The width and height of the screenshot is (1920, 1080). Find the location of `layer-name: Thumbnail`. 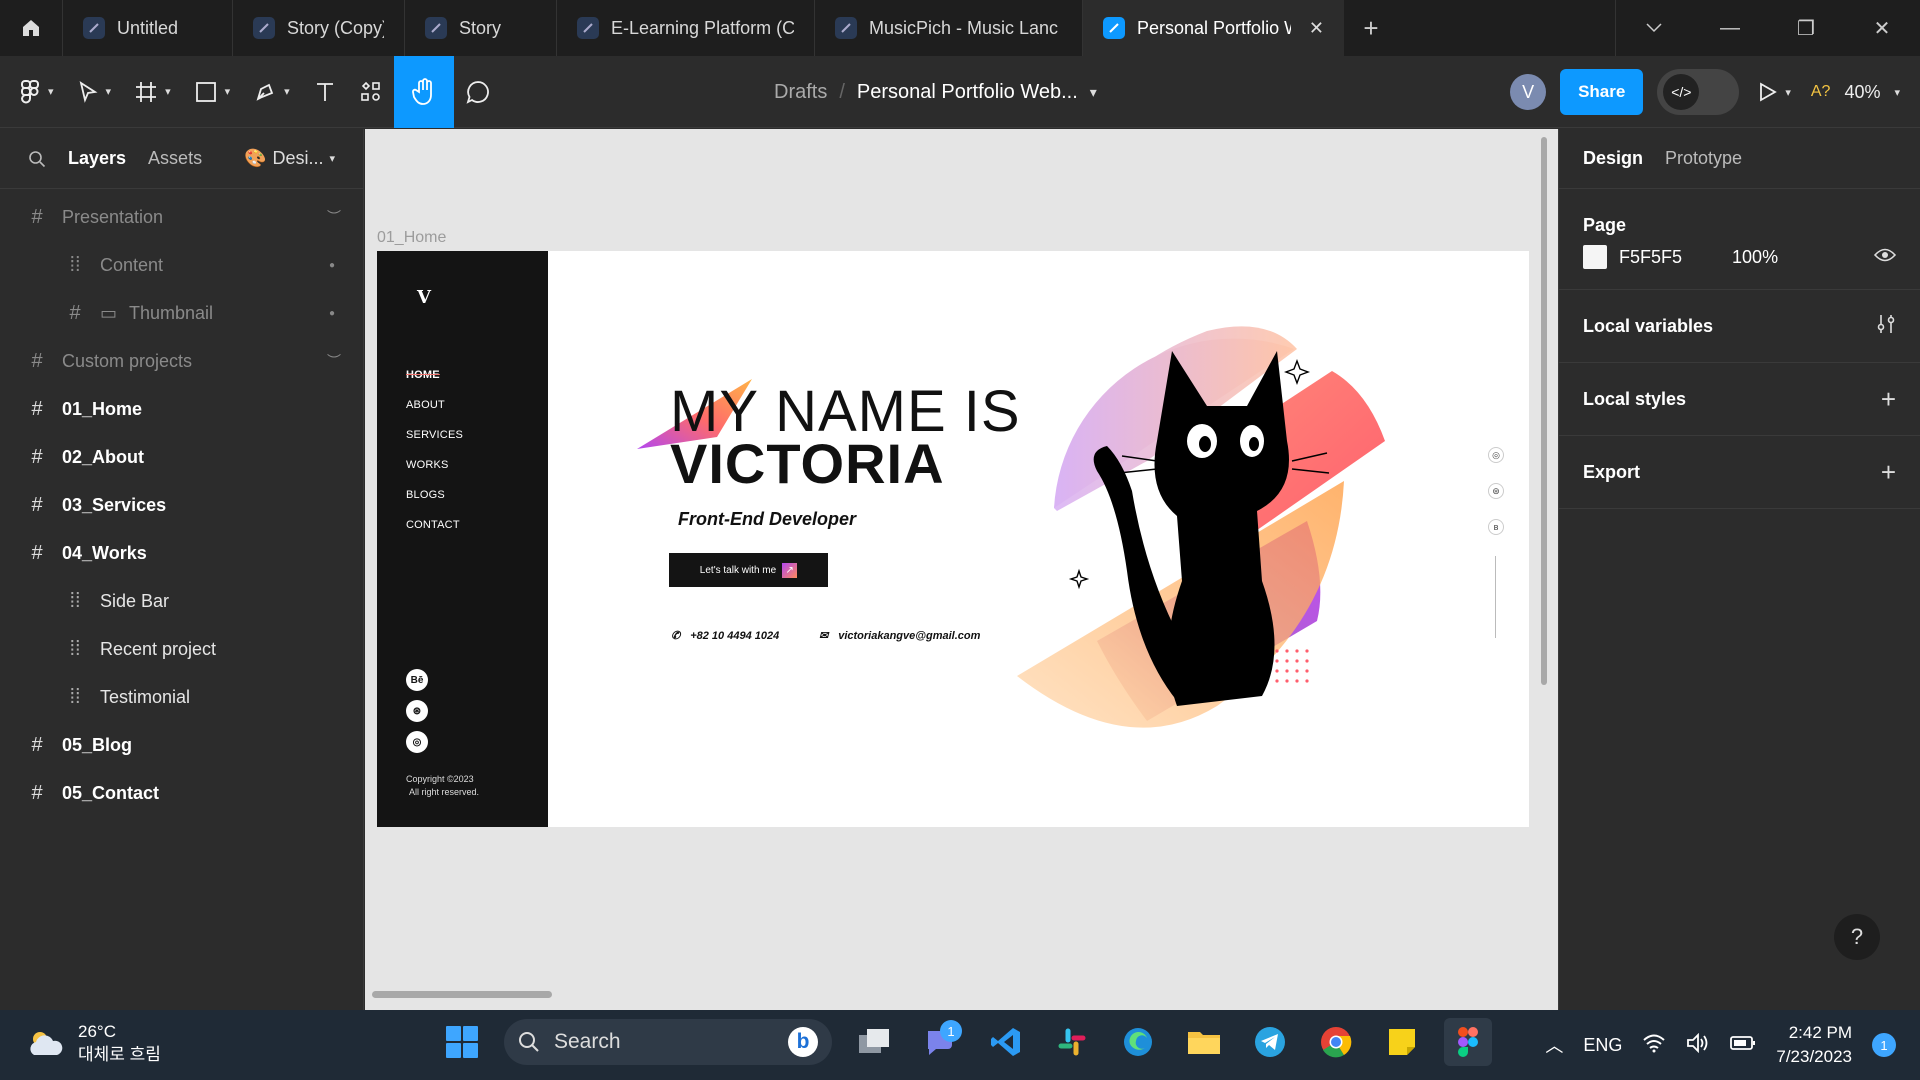

layer-name: Thumbnail is located at coordinates (171, 312).